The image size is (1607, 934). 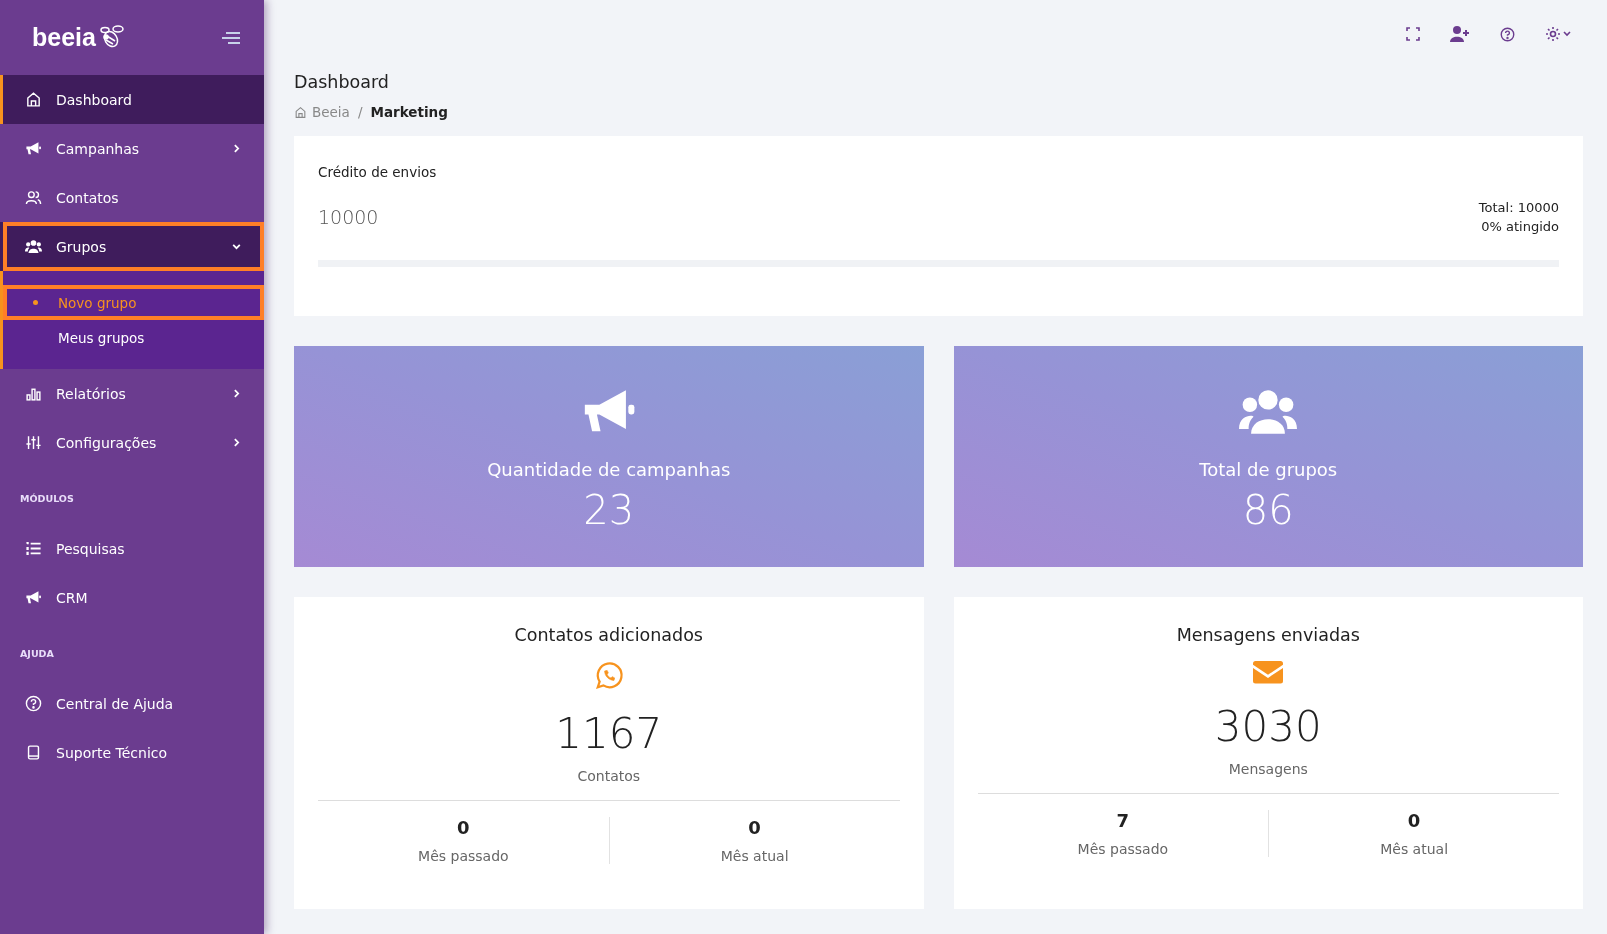 What do you see at coordinates (132, 246) in the screenshot?
I see `nav-item: Grupos` at bounding box center [132, 246].